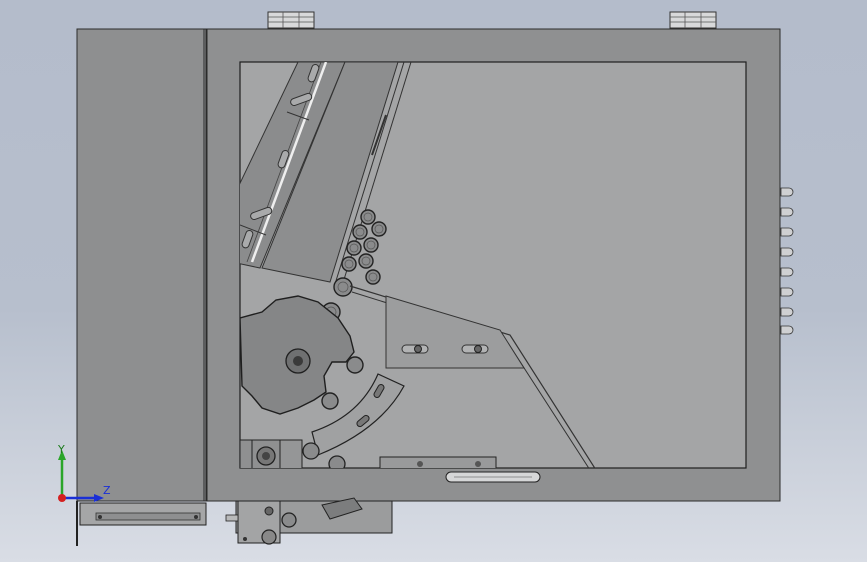 The height and width of the screenshot is (562, 867). What do you see at coordinates (61, 449) in the screenshot?
I see `triad-y-label: Y` at bounding box center [61, 449].